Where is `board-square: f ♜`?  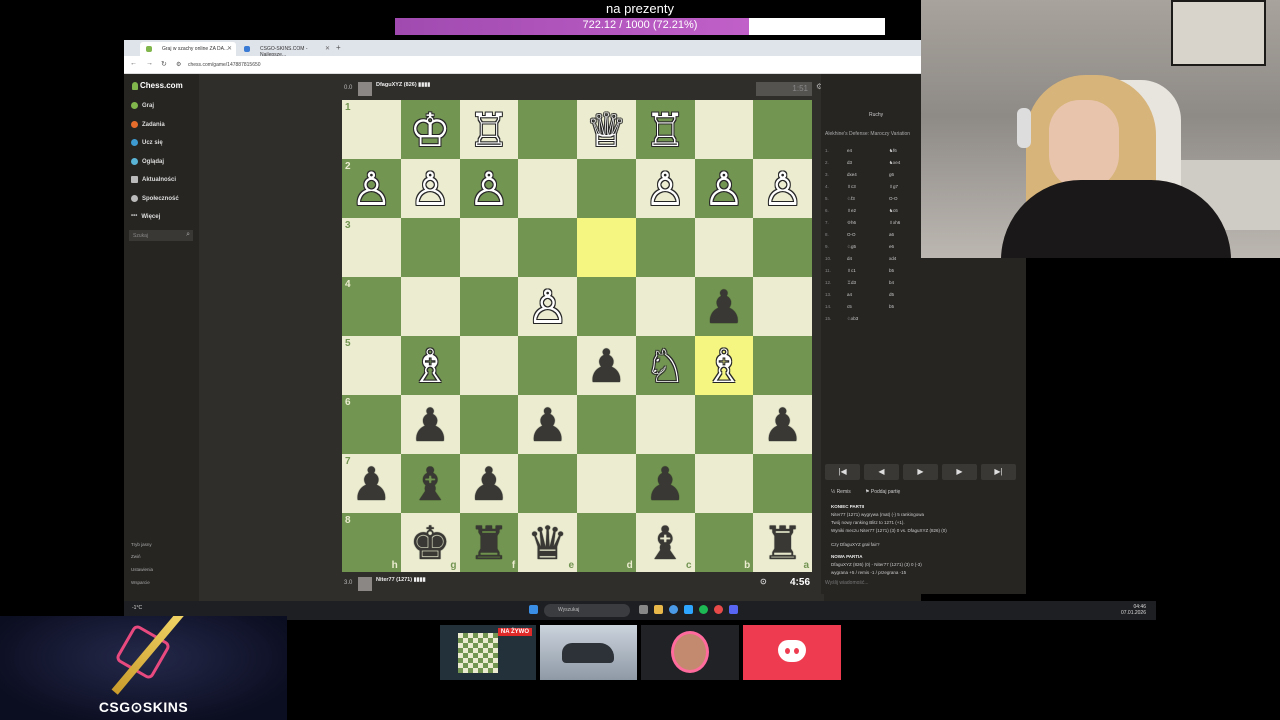 board-square: f ♜ is located at coordinates (489, 542).